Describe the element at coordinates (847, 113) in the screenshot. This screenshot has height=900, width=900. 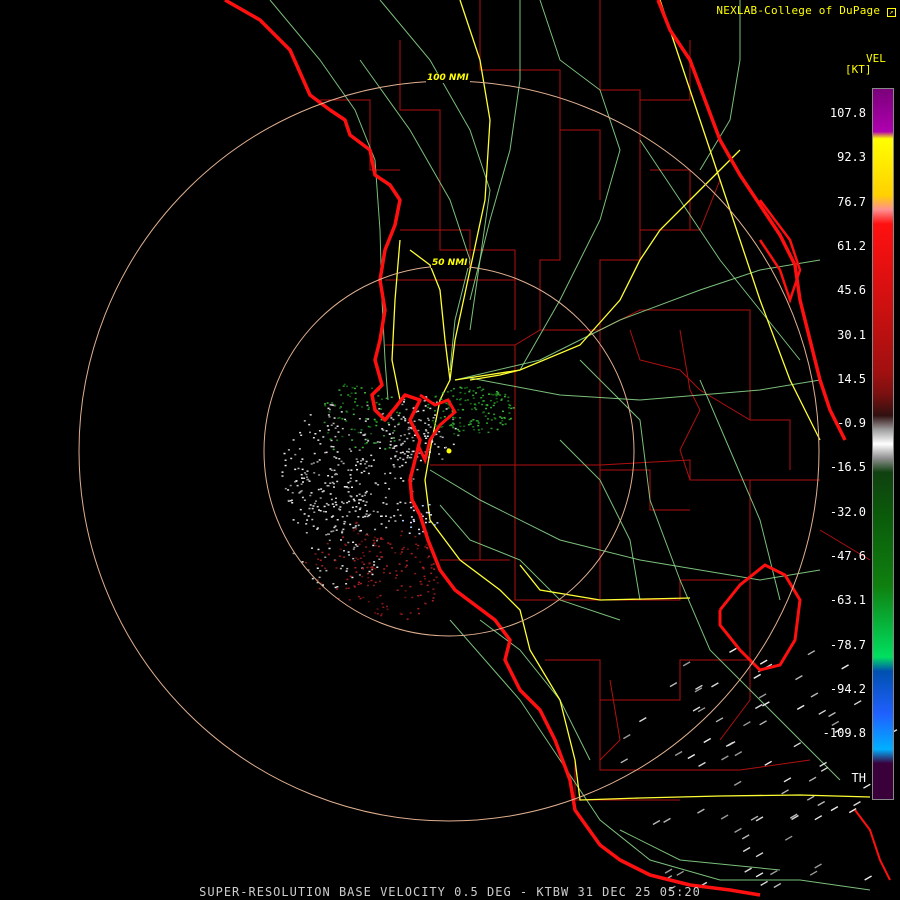
I see `legend-tick-label: 107.8` at that location.